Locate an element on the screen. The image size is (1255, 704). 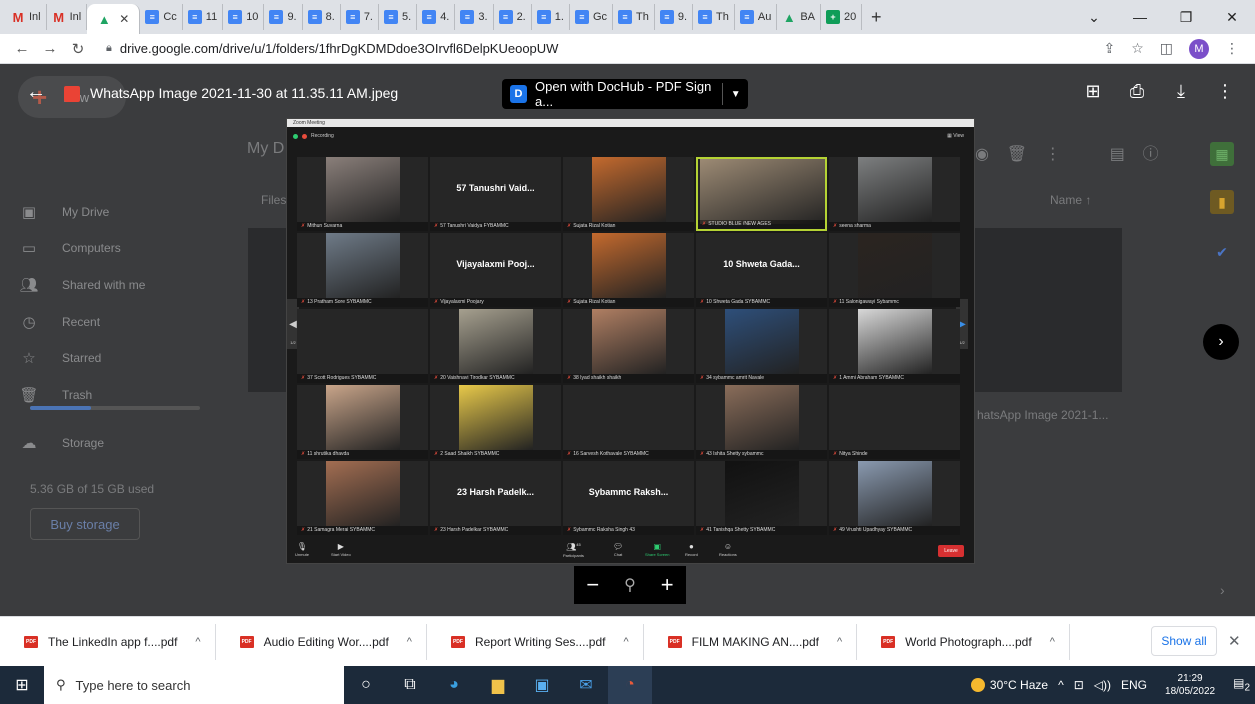
minimize-icon: — is located at coordinates (1140, 17).